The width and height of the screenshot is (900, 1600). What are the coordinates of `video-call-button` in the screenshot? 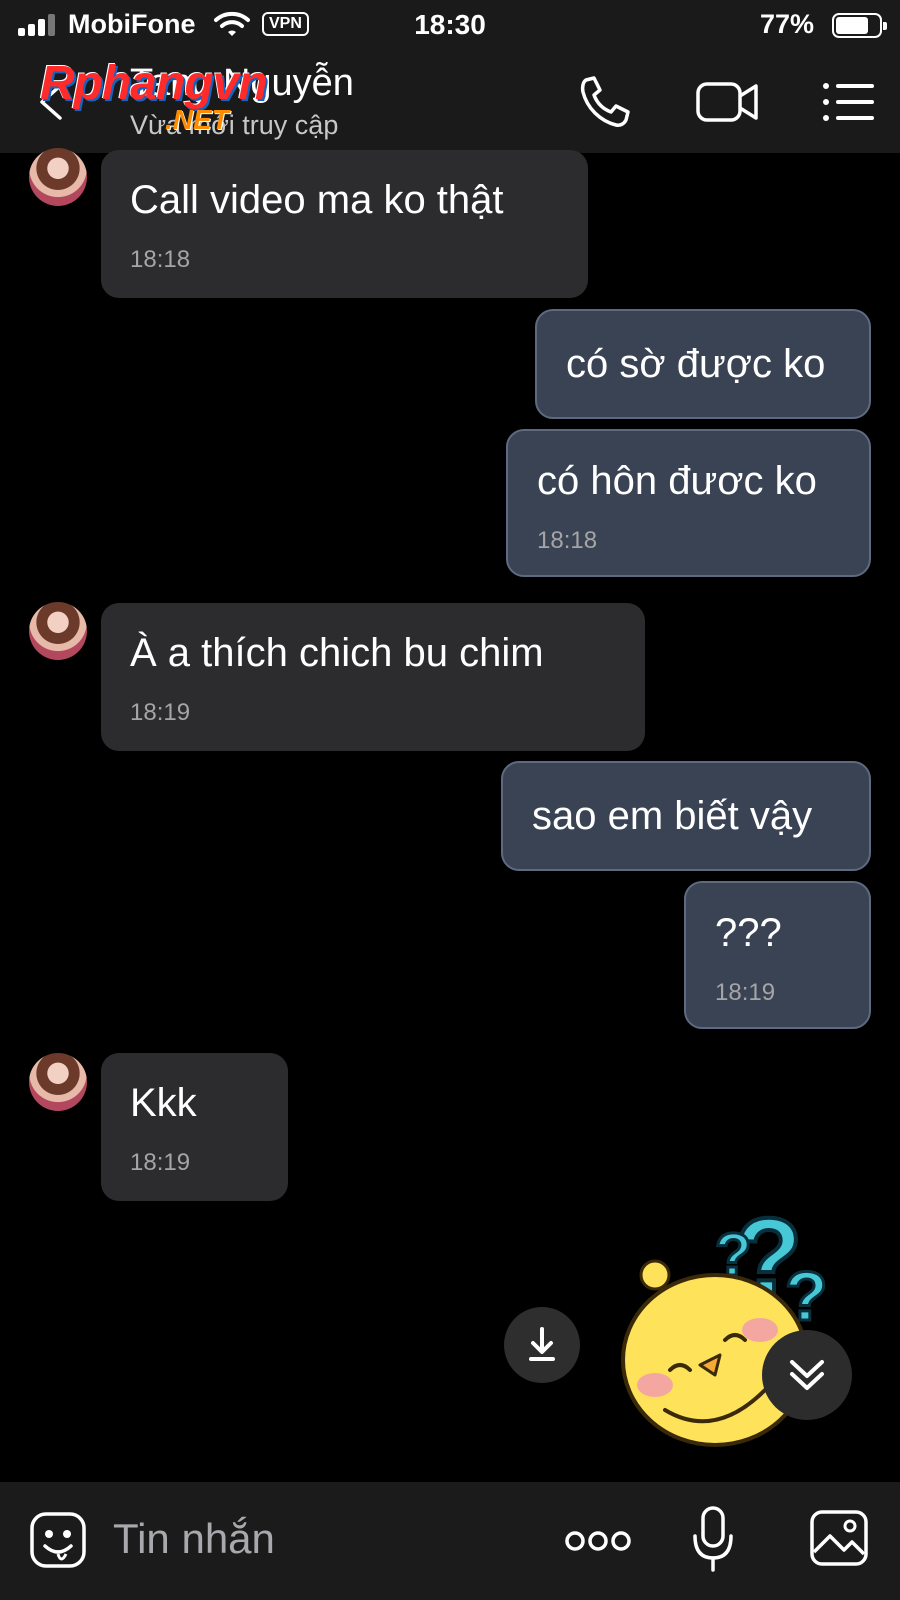 It's located at (727, 102).